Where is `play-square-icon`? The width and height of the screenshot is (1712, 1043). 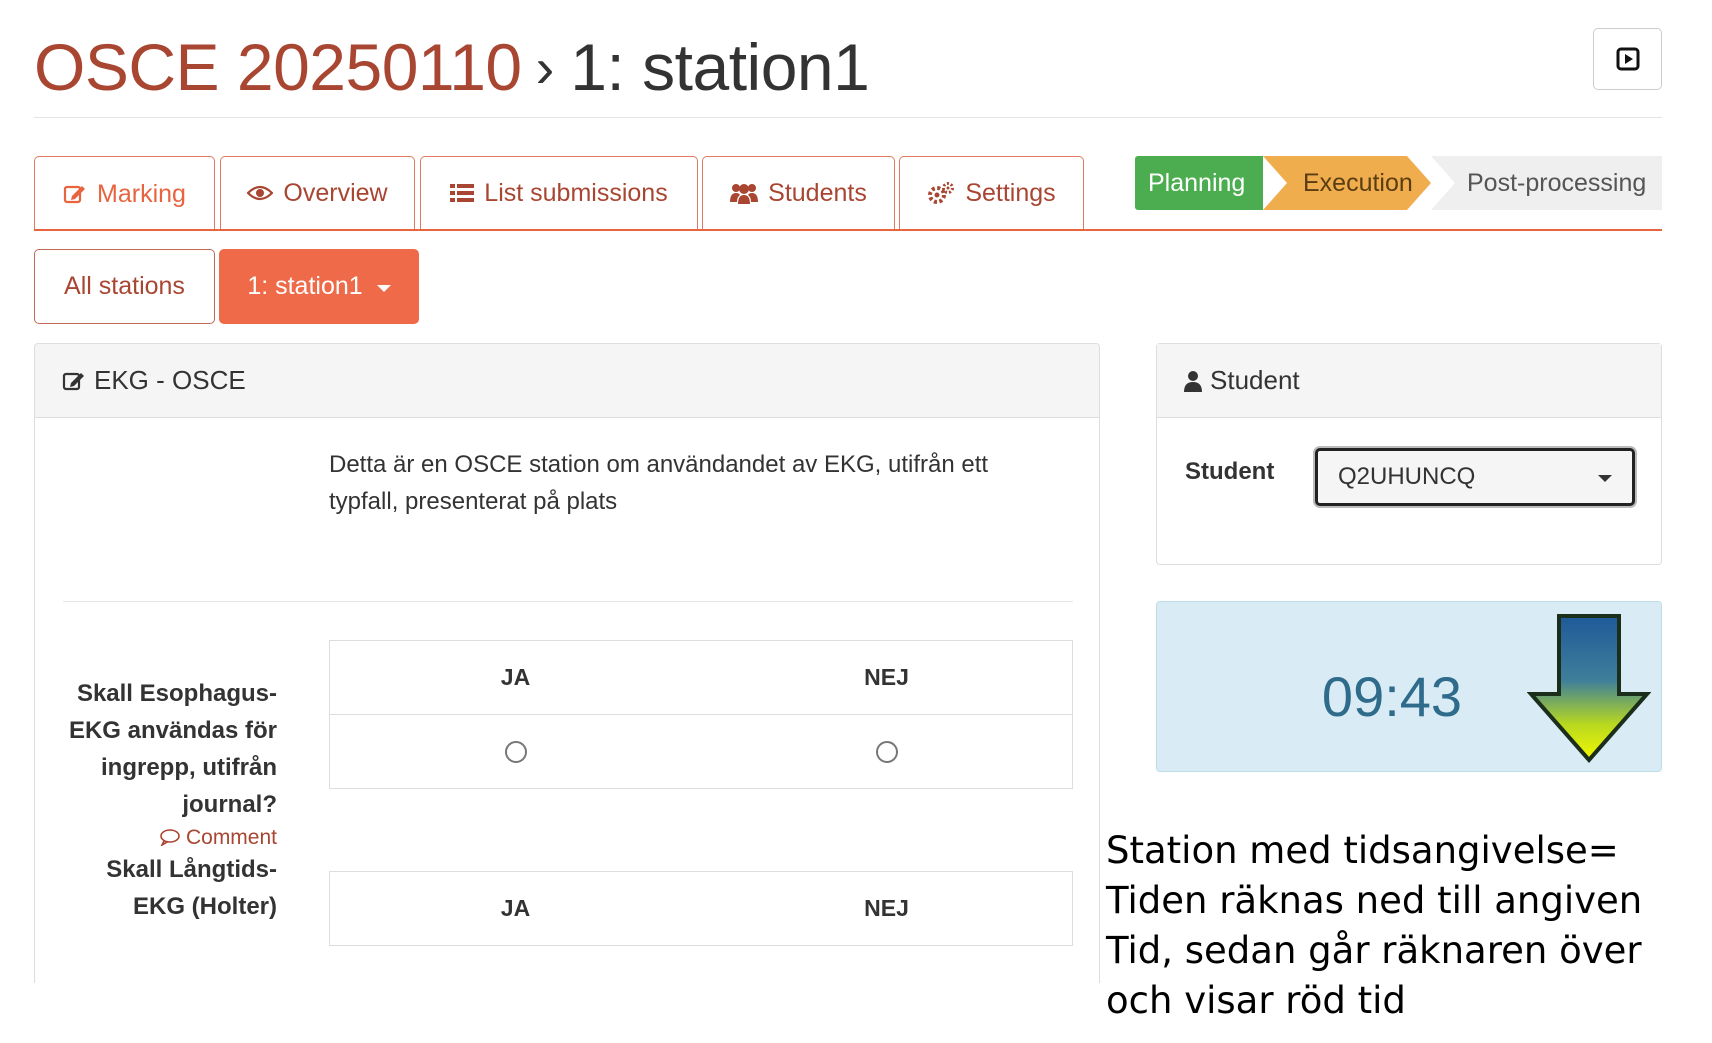 play-square-icon is located at coordinates (1627, 59).